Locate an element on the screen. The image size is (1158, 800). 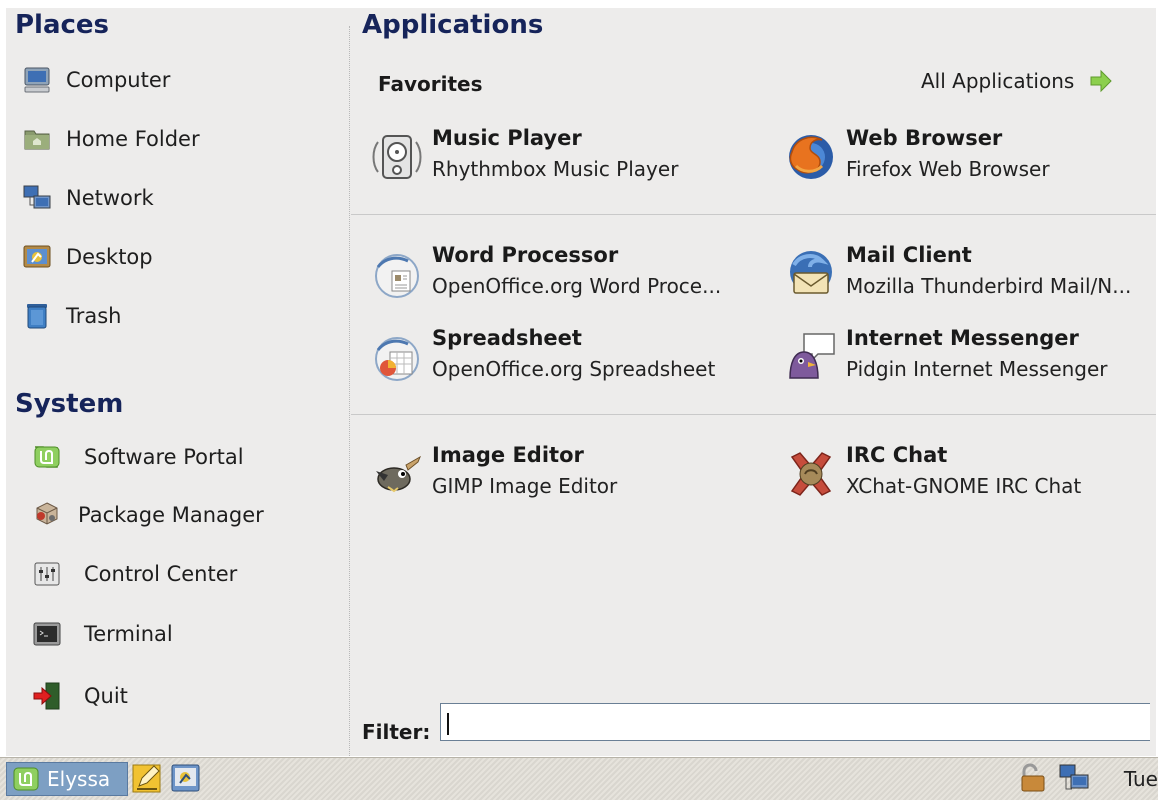
app-irc-chat: IRC Chat XChat-GNOME IRC Chat is located at coordinates (971, 474).